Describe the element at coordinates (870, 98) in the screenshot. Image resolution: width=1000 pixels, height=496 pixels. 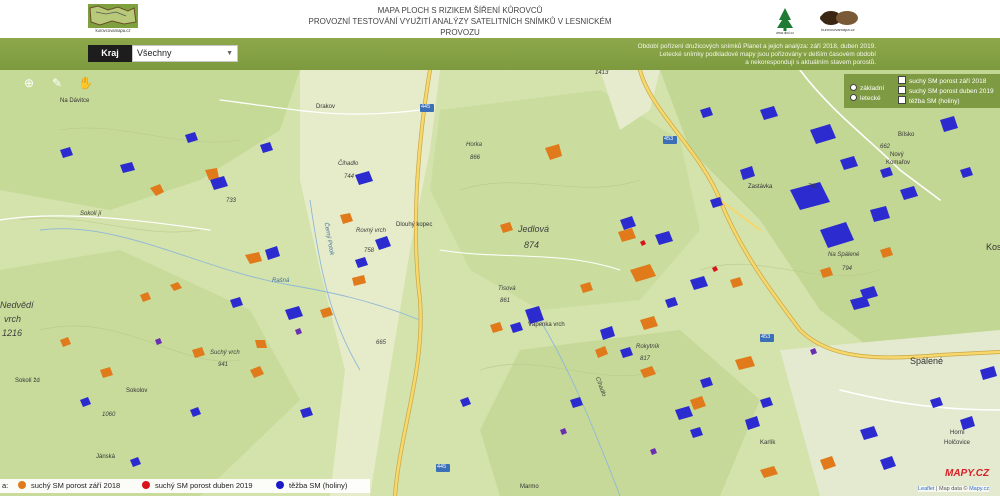
I see `basemap-letecke-label: letecké` at that location.